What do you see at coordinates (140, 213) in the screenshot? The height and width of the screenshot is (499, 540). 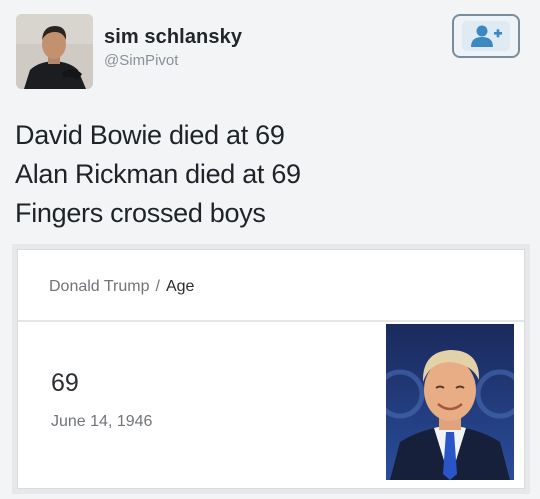 I see `tweet-line: Fingers crossed boys` at bounding box center [140, 213].